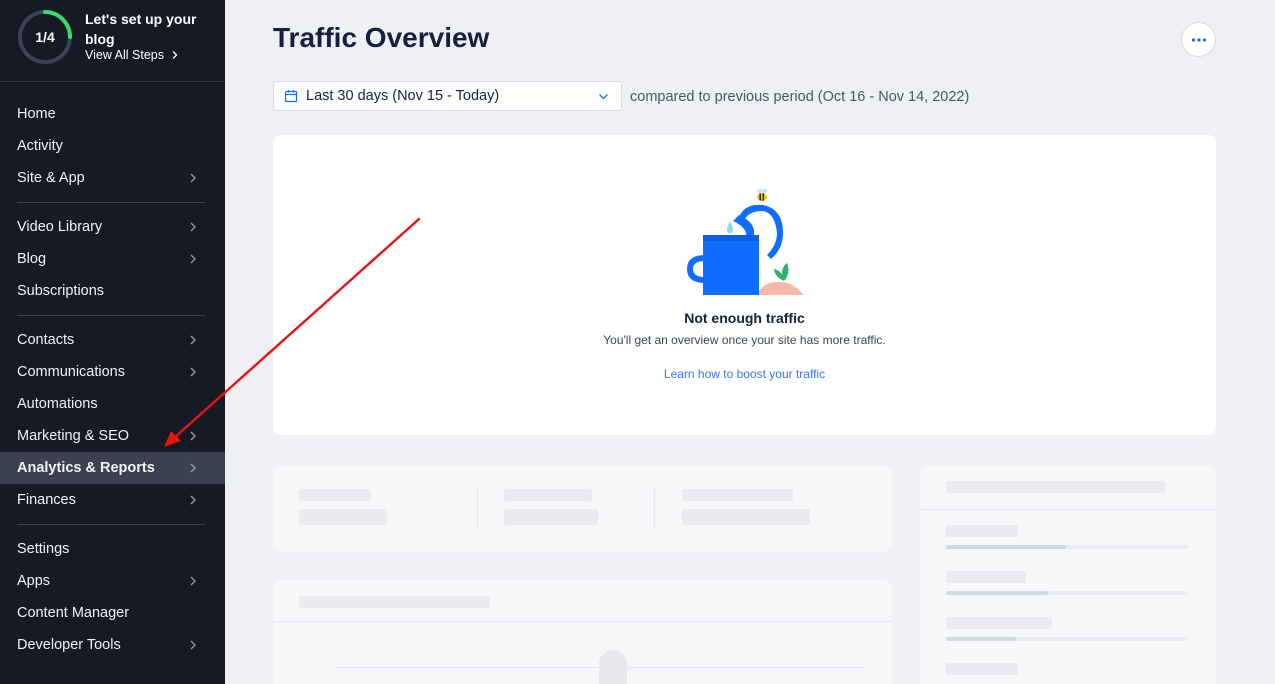  Describe the element at coordinates (36, 114) in the screenshot. I see `sidebar-item-label: Home` at that location.